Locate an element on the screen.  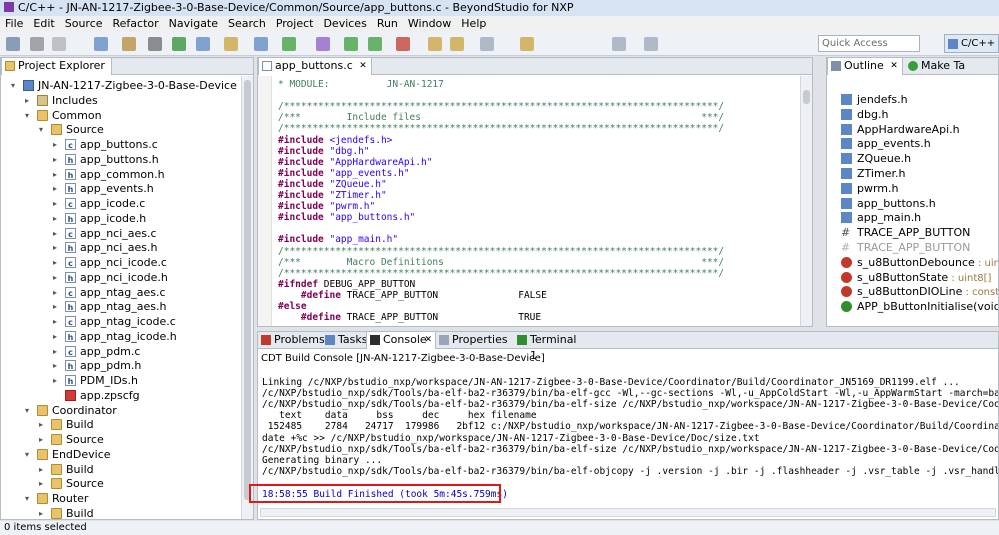
toolbar-button-9-icon is located at coordinates (231, 44).